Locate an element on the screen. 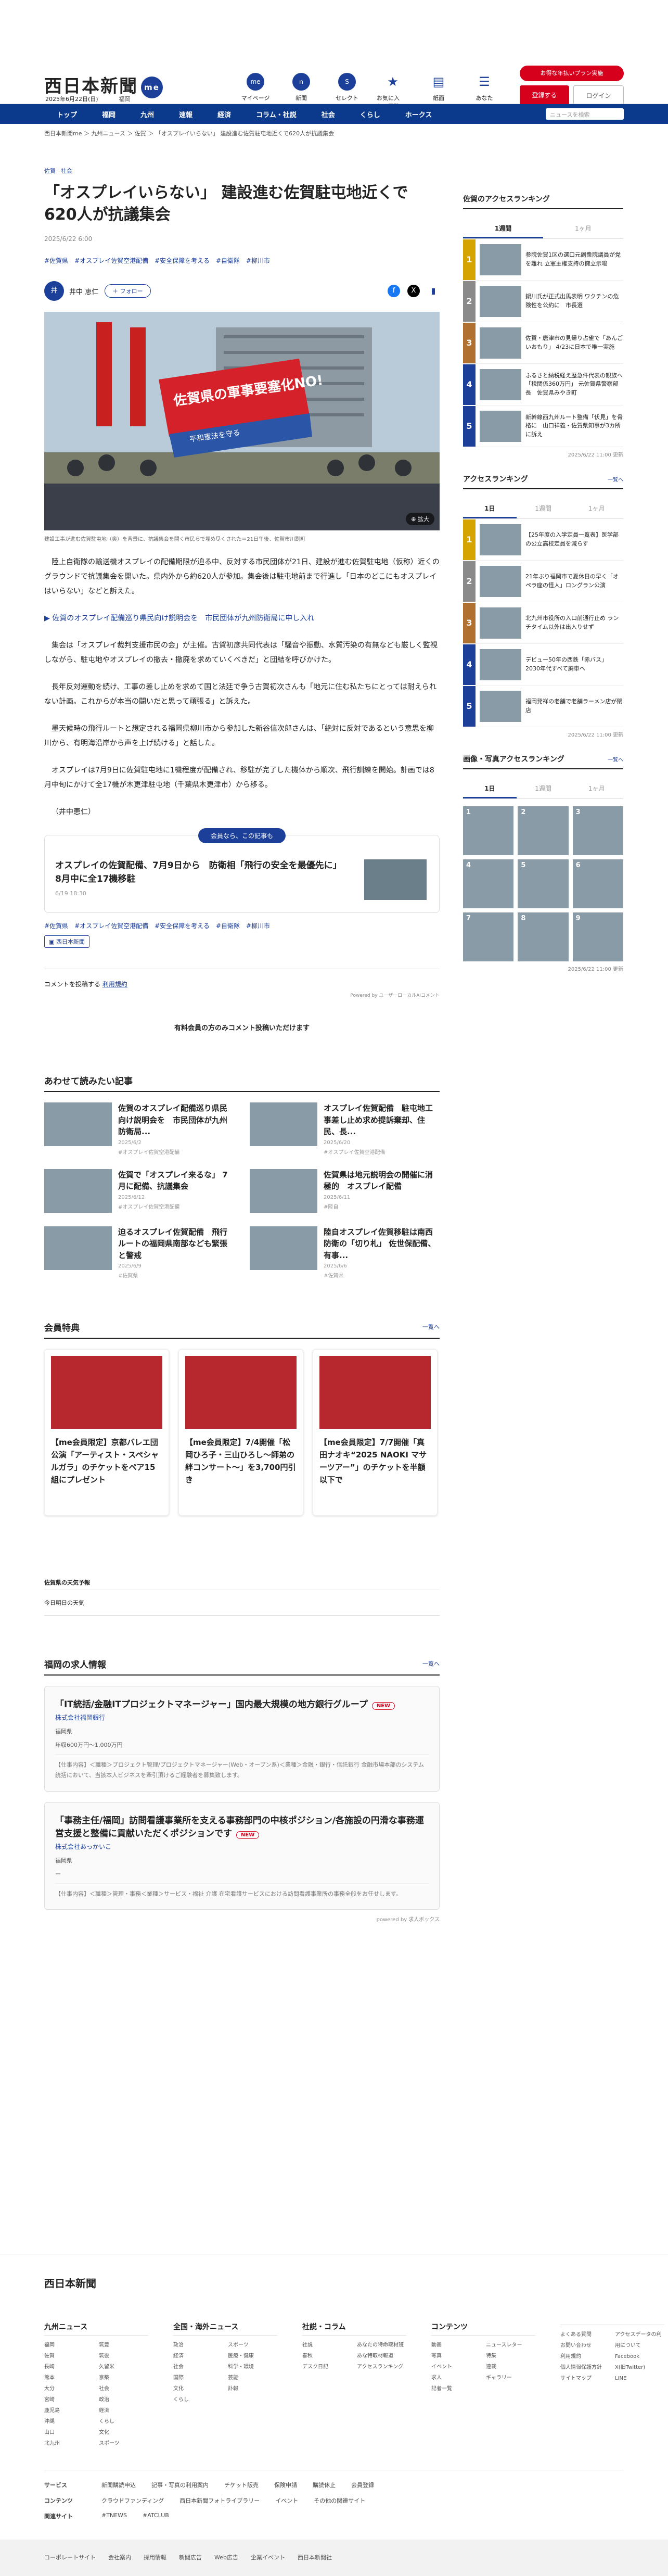 Image resolution: width=668 pixels, height=2576 pixels. footer-link: 山口 is located at coordinates (69, 2432).